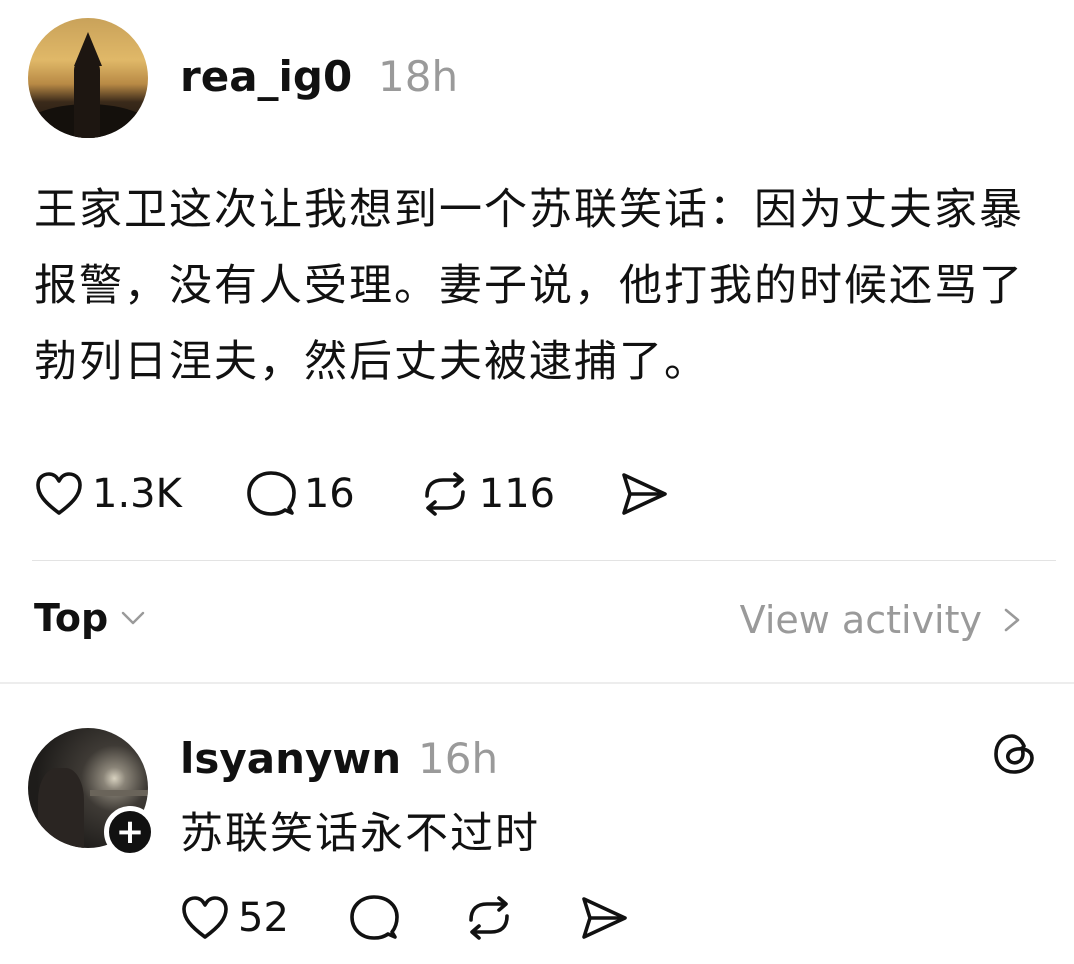 This screenshot has height=964, width=1074. Describe the element at coordinates (1012, 620) in the screenshot. I see `chevron-right-icon` at that location.